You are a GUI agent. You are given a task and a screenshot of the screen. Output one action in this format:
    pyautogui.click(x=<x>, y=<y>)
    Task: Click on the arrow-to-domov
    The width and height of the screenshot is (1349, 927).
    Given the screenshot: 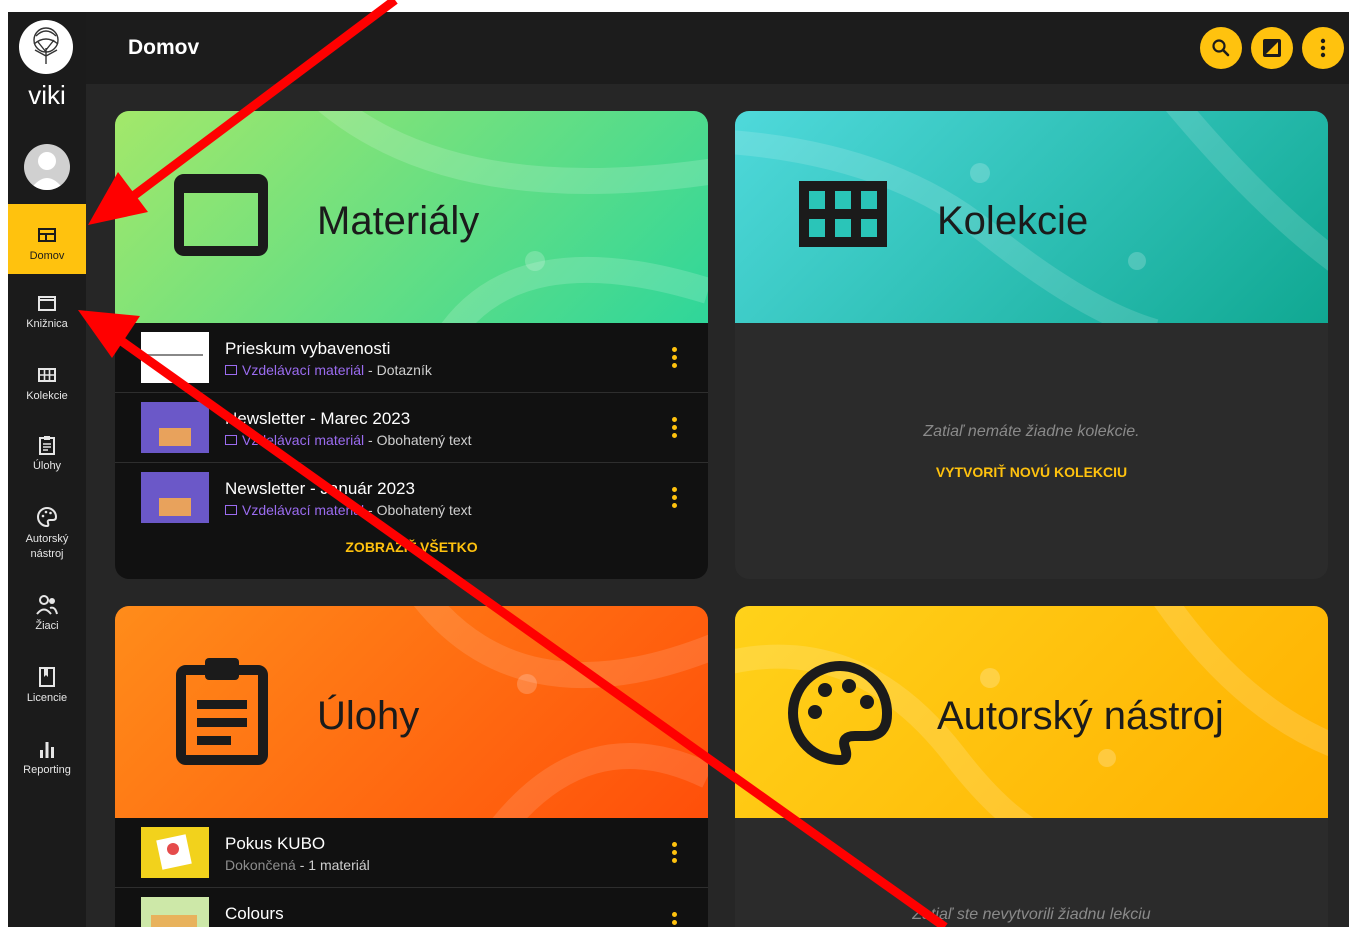 What is the action you would take?
    pyautogui.click(x=243, y=112)
    